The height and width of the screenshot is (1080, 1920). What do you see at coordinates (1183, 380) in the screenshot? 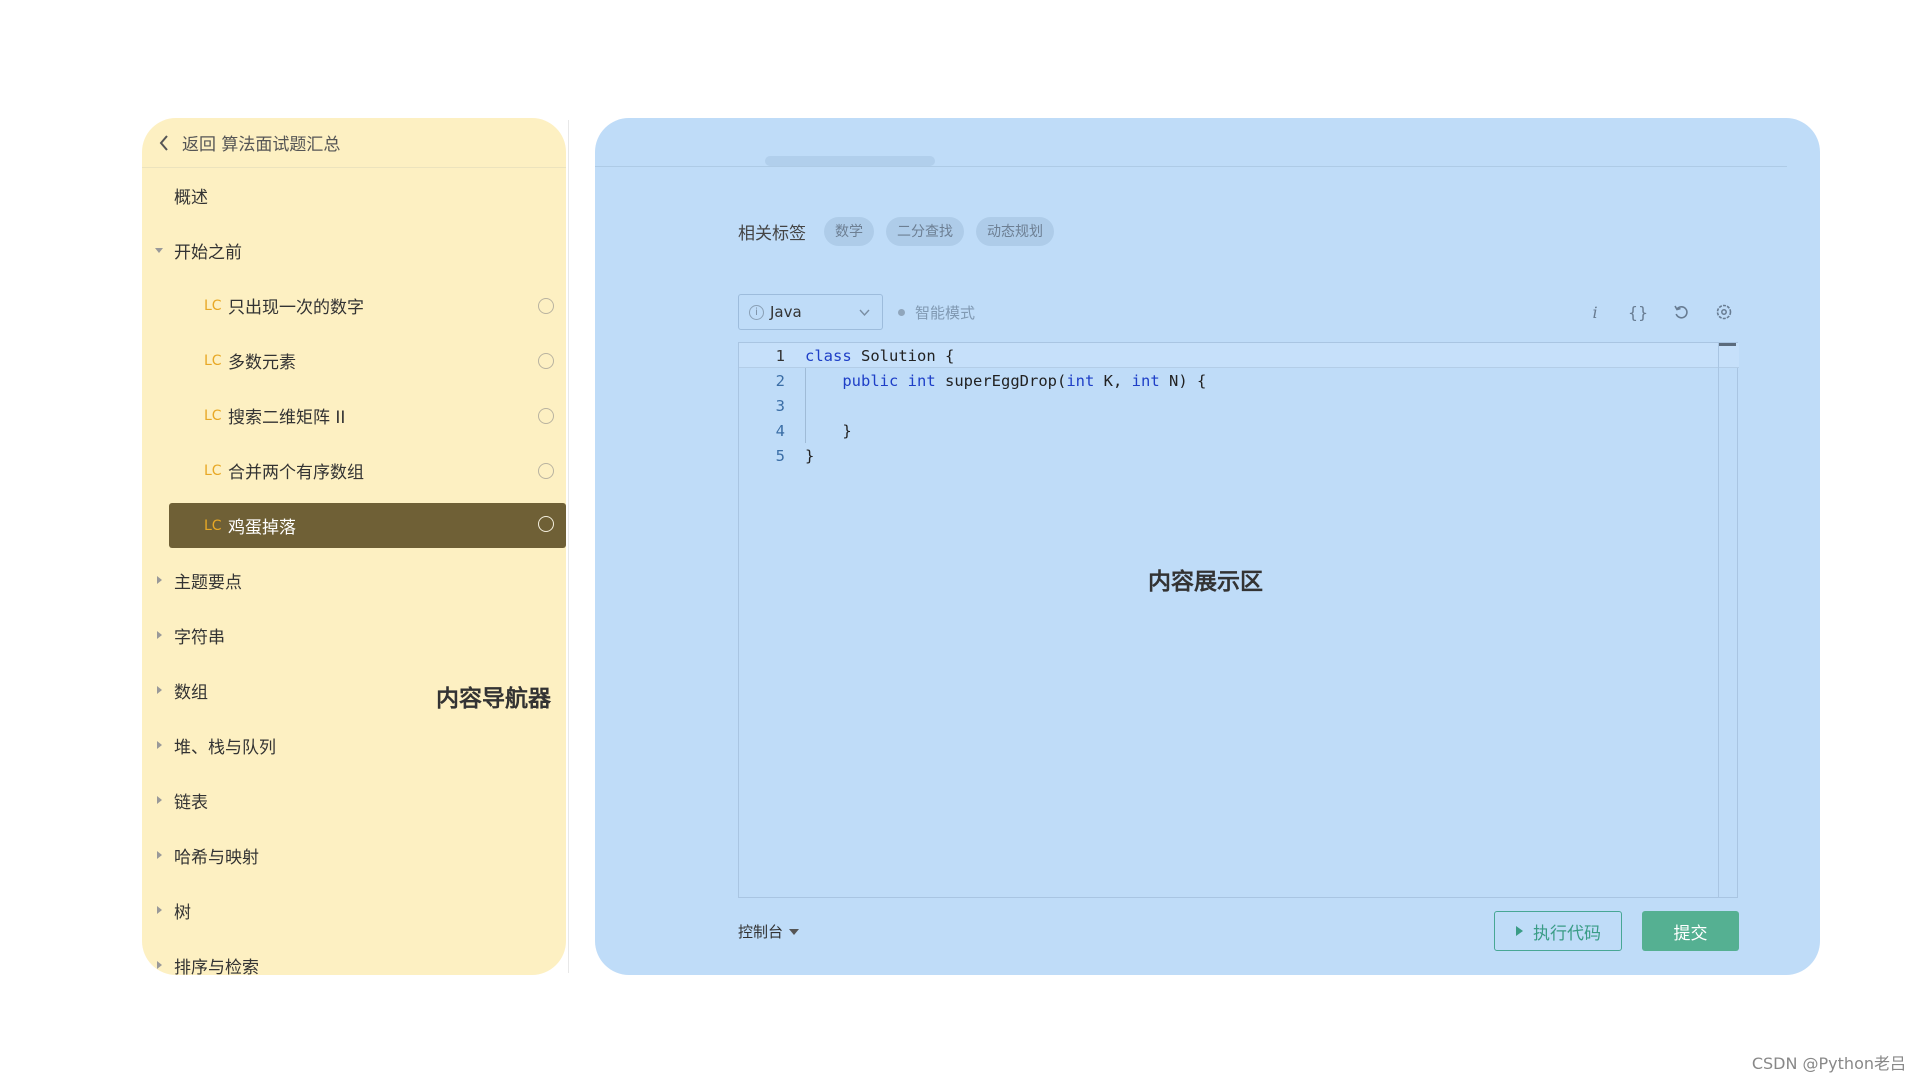
I see `code-text: N) {` at bounding box center [1183, 380].